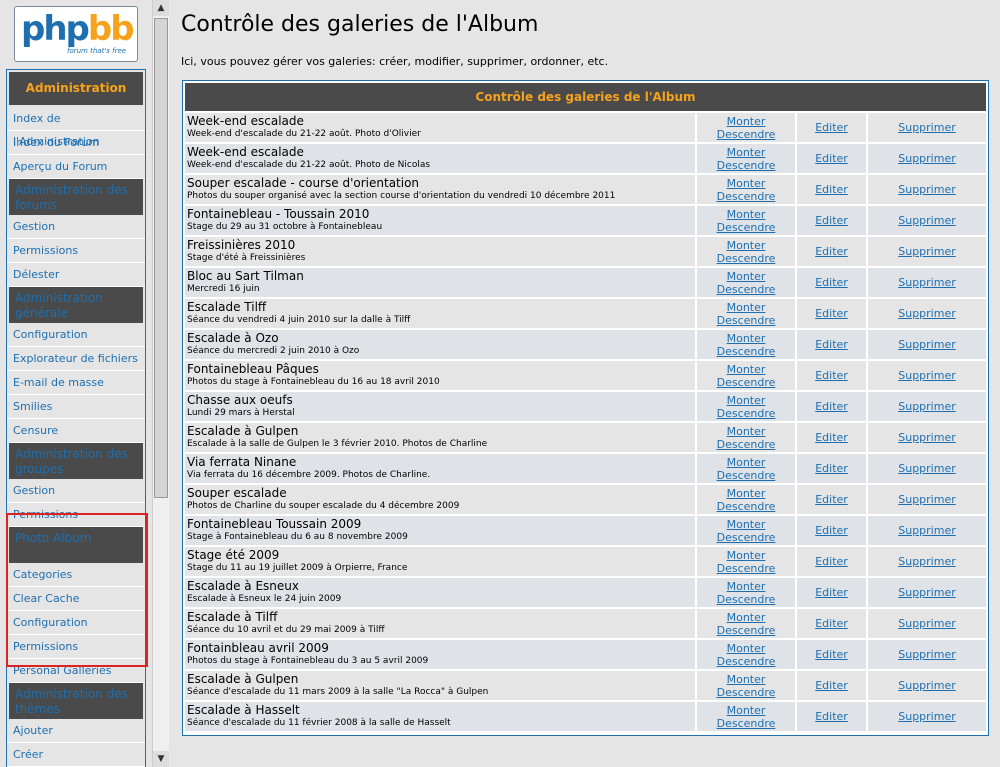 Image resolution: width=1000 pixels, height=767 pixels. Describe the element at coordinates (76, 599) in the screenshot. I see `nav-item: Clear Cache` at that location.